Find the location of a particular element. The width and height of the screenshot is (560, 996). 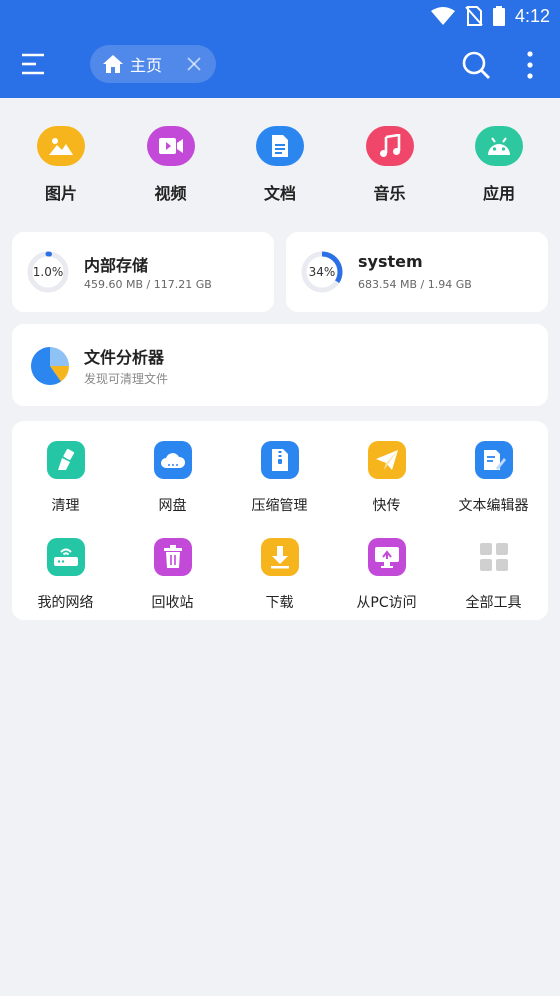

tool-download: 下载 is located at coordinates (279, 579).